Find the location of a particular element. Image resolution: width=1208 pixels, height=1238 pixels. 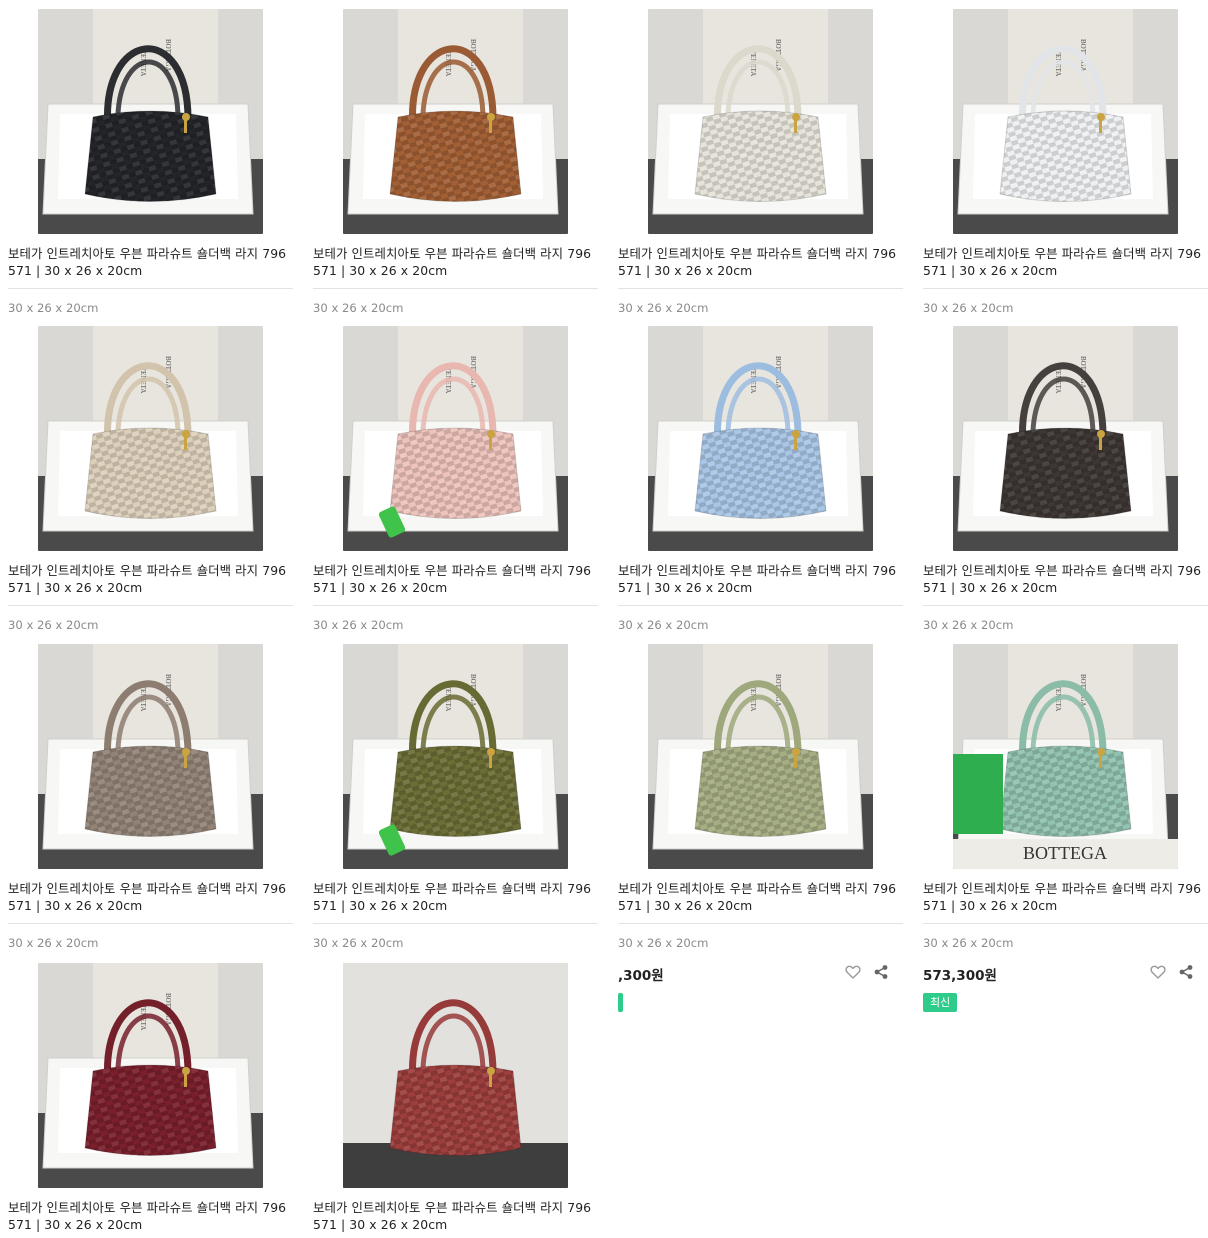

dustbag-brand-text: BOTTEGA is located at coordinates (1065, 853).